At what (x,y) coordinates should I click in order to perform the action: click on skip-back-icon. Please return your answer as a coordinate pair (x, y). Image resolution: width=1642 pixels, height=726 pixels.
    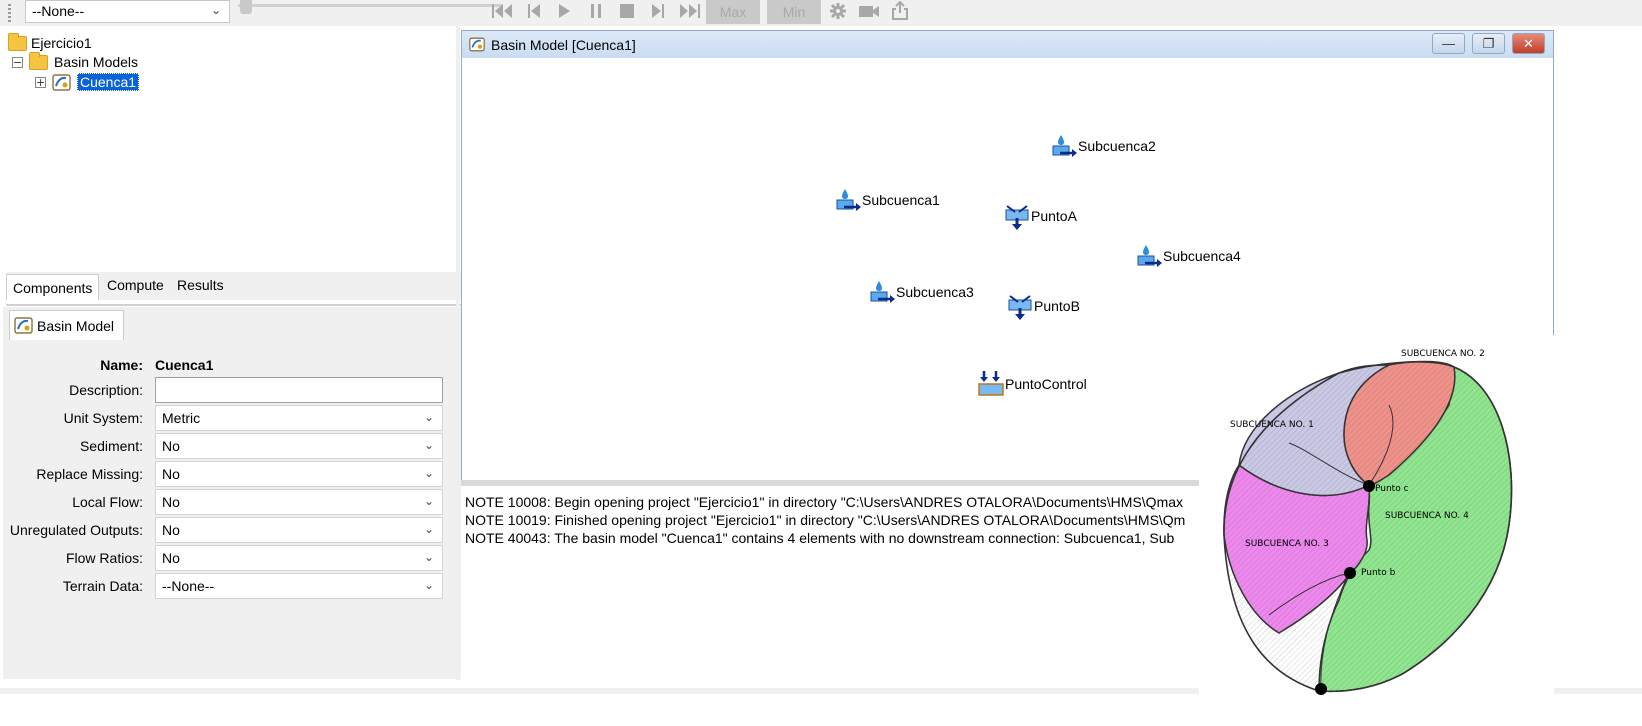
    Looking at the image, I should click on (502, 11).